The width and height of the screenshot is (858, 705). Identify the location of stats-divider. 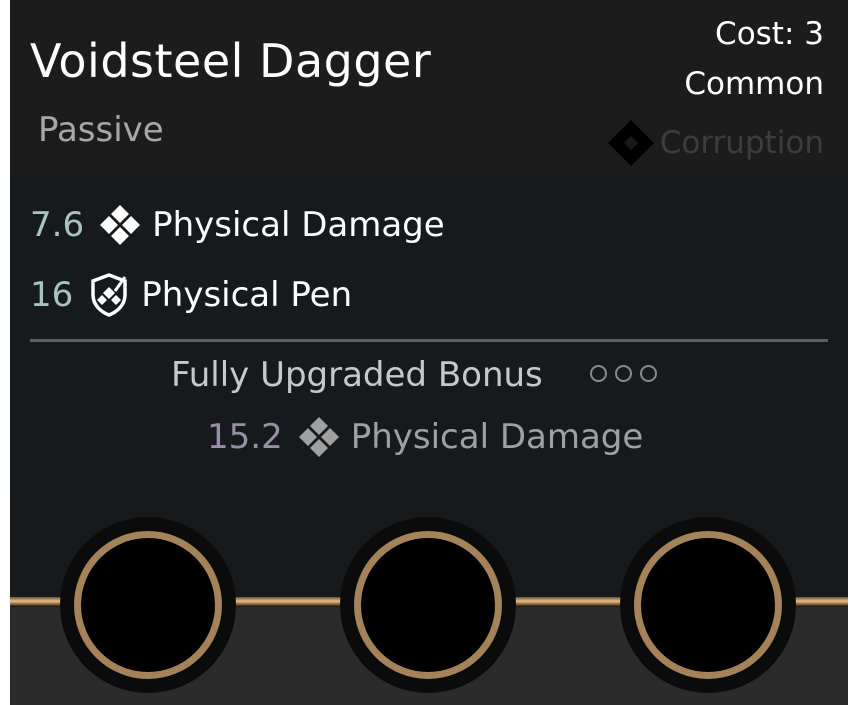
(429, 340).